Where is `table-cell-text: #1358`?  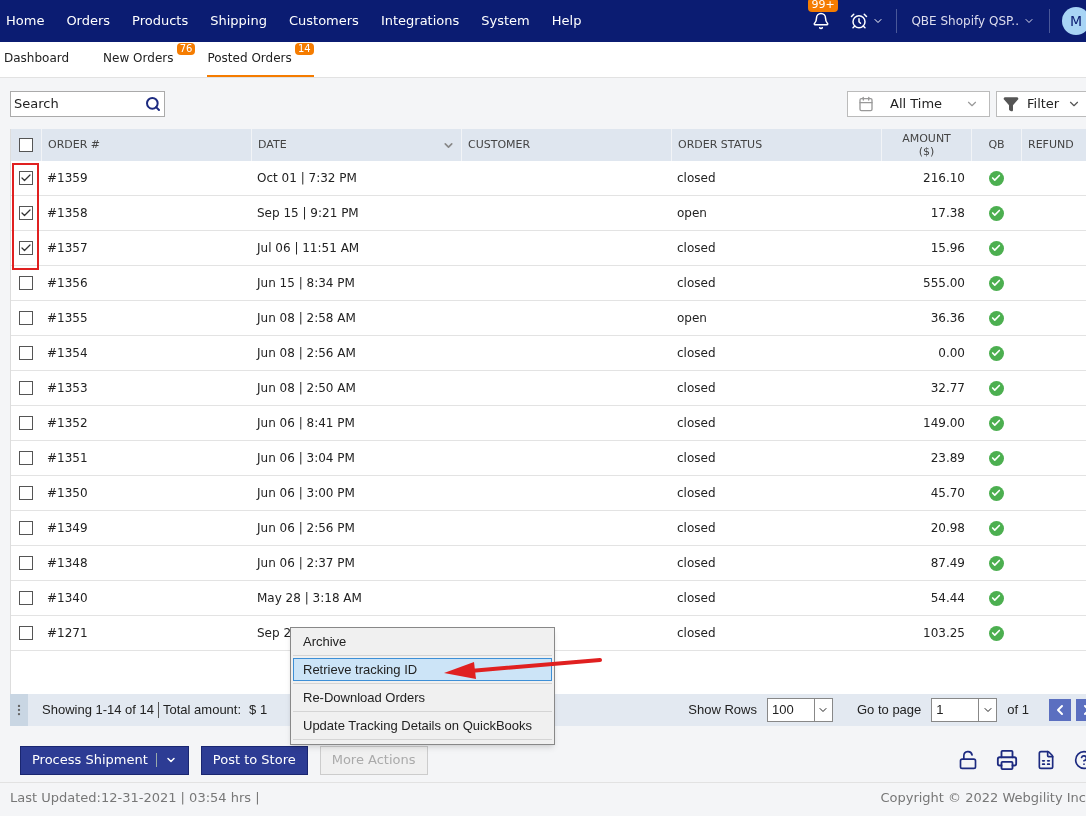 table-cell-text: #1358 is located at coordinates (67, 213).